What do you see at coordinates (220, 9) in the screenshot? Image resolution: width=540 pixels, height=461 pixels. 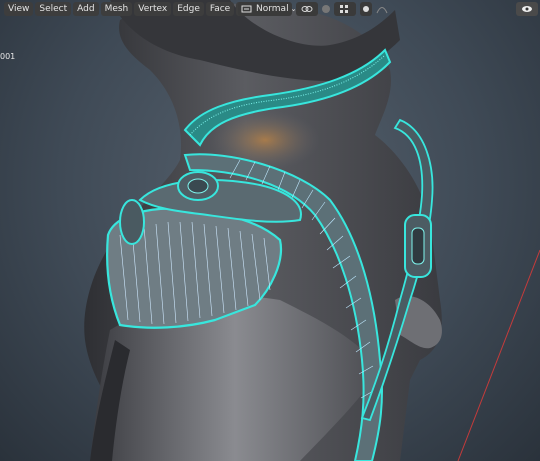 I see `menu-face: Face` at bounding box center [220, 9].